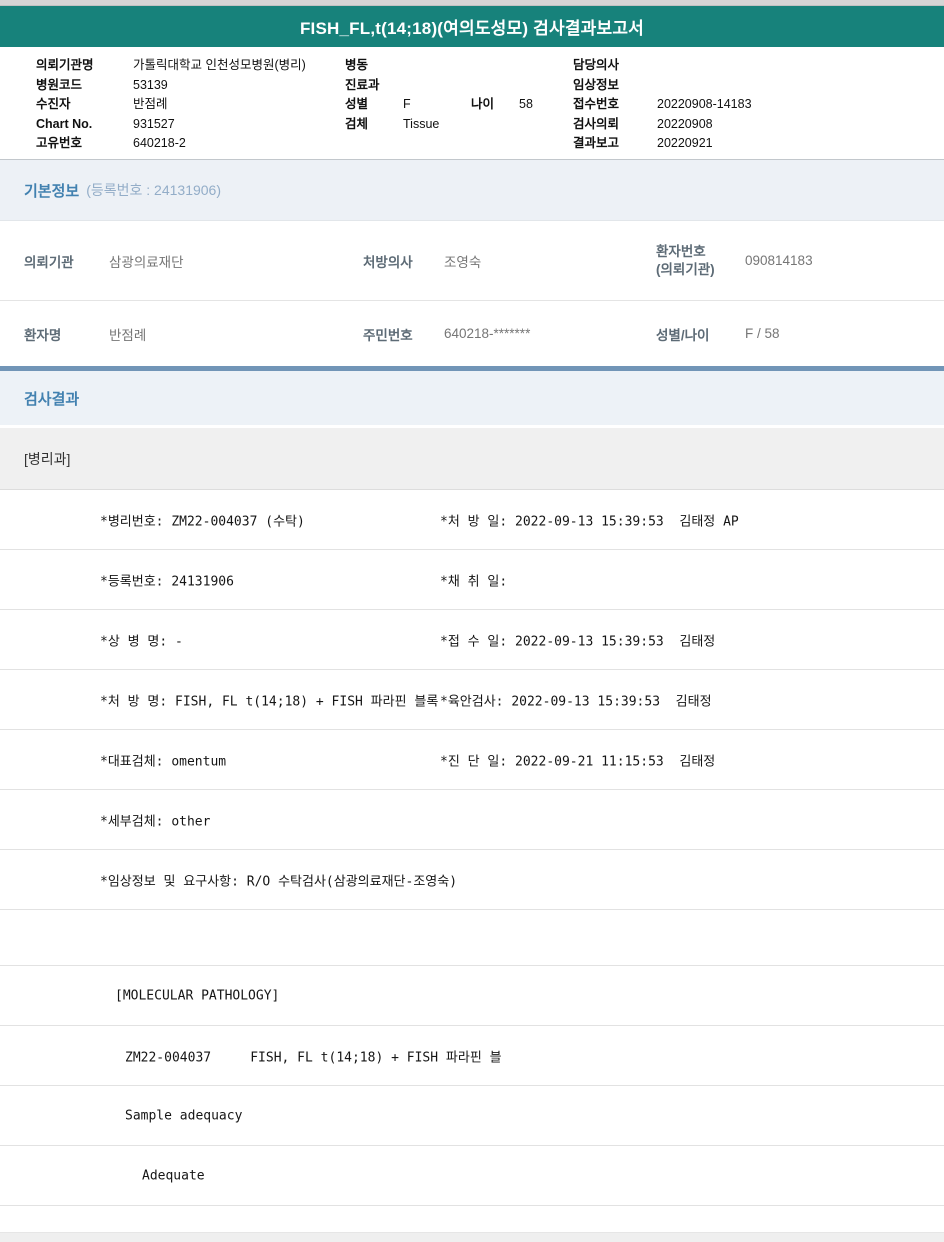  What do you see at coordinates (197, 995) in the screenshot?
I see `molecular-pathology-title: [MOLECULAR PATHOLOGY]` at bounding box center [197, 995].